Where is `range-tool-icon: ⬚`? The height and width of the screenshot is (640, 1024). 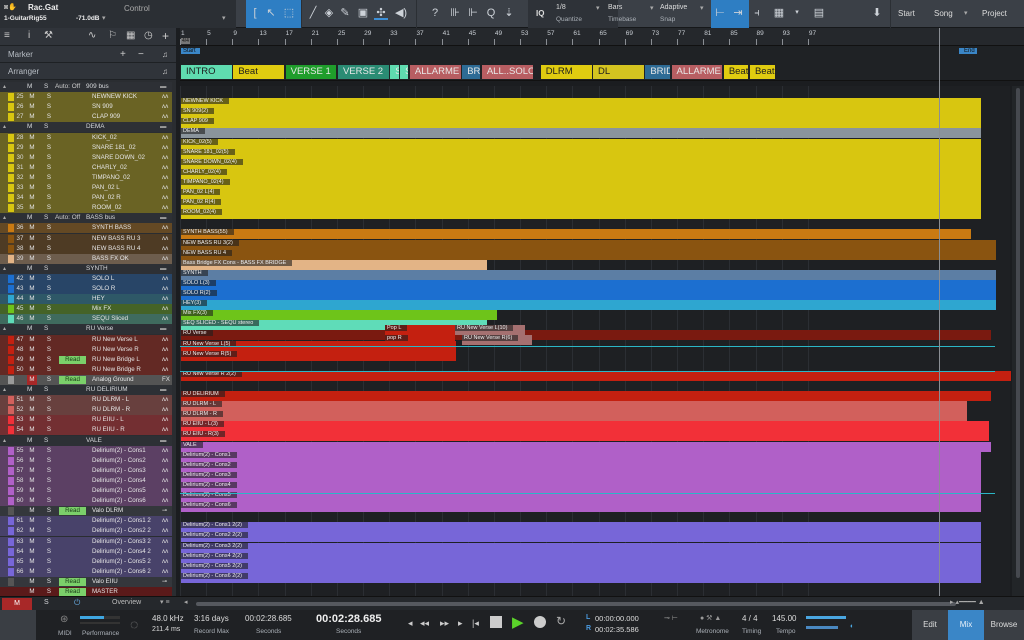
range-tool-icon: ⬚ is located at coordinates (289, 13).